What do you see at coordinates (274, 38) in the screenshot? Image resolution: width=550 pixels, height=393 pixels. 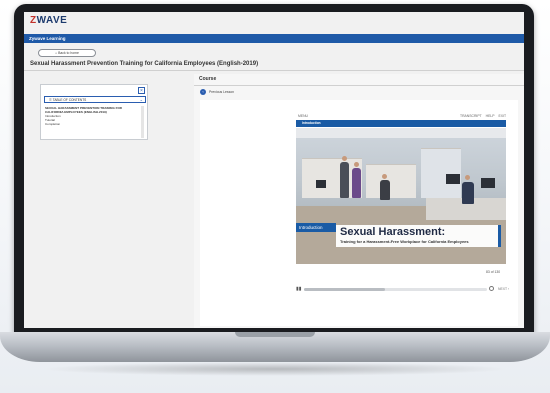 I see `app-topbar: Zywave Learning` at bounding box center [274, 38].